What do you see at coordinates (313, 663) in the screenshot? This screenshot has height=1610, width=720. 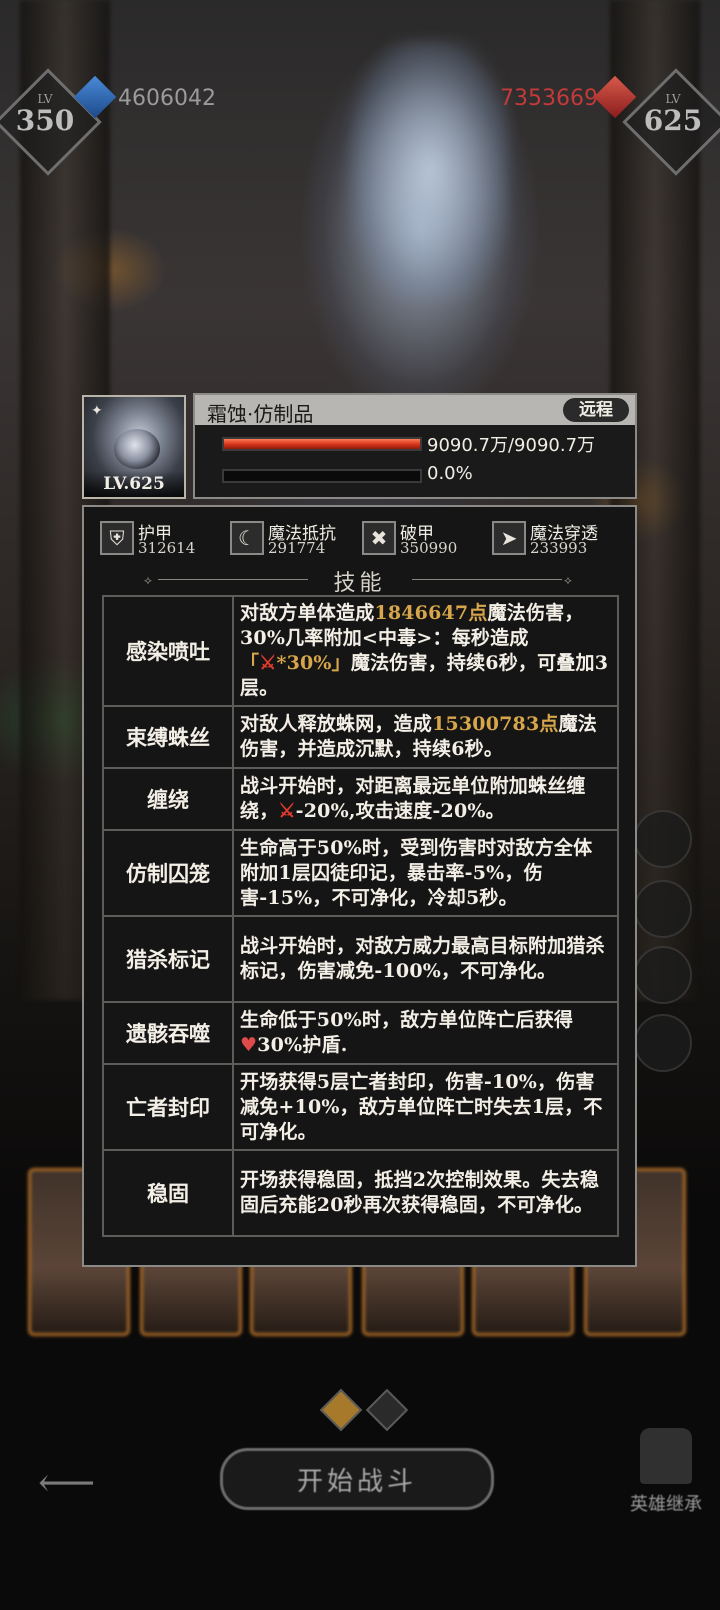 I see `highlighted-value: *30%」` at bounding box center [313, 663].